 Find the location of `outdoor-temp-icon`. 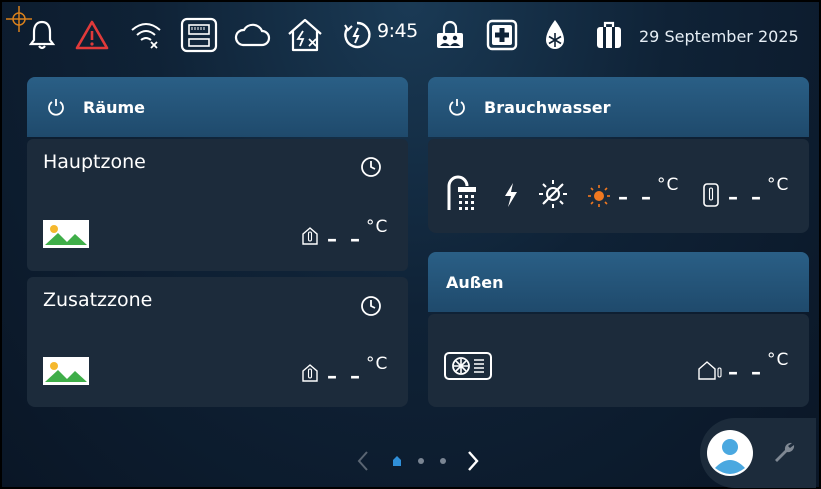

outdoor-temp-icon is located at coordinates (710, 370).